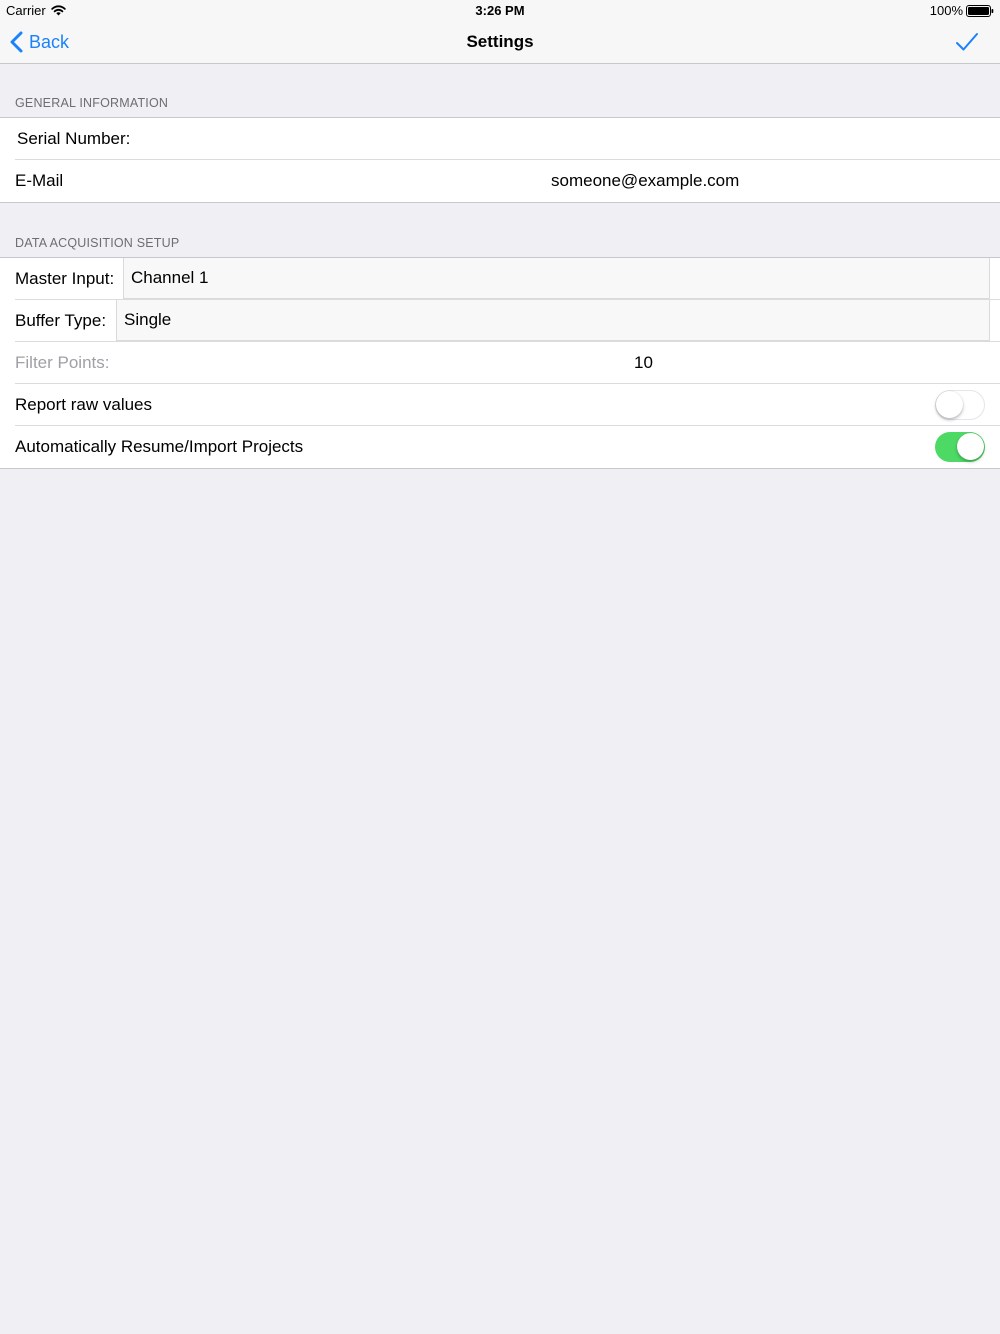 The width and height of the screenshot is (1000, 1334). What do you see at coordinates (946, 10) in the screenshot?
I see `battery-percent: 100%` at bounding box center [946, 10].